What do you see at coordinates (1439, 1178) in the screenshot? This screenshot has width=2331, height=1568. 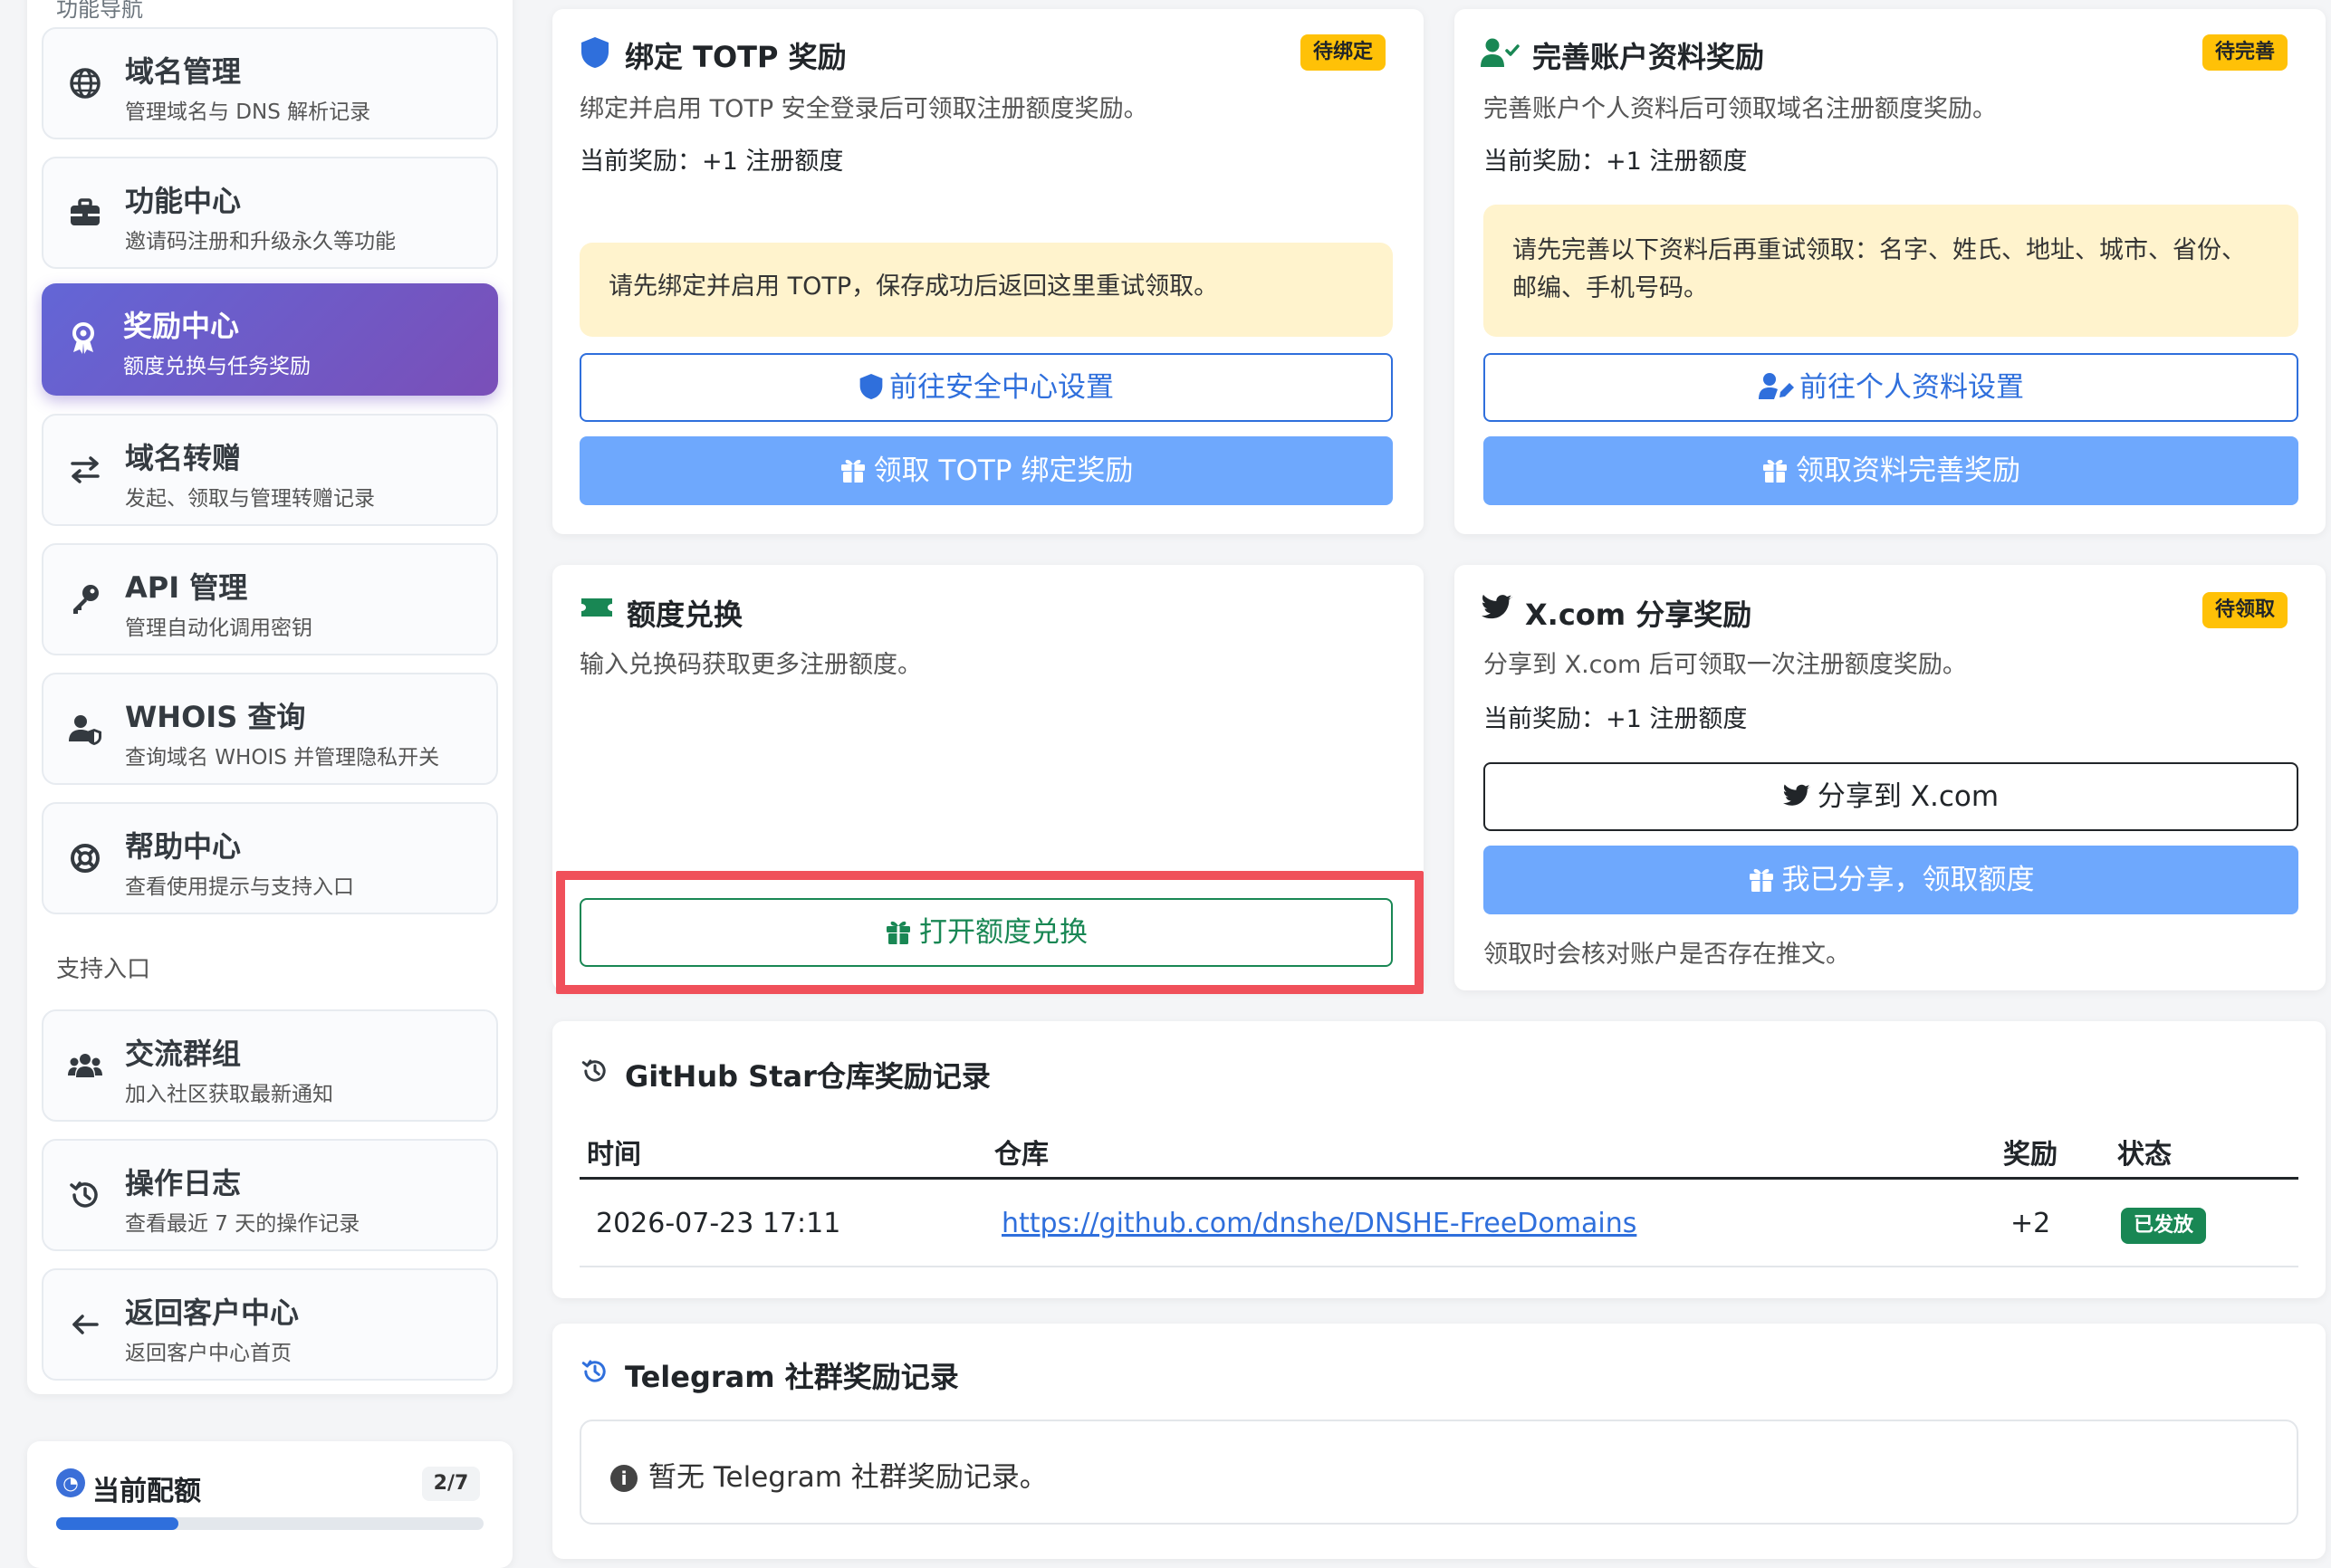 I see `table-header-divider` at bounding box center [1439, 1178].